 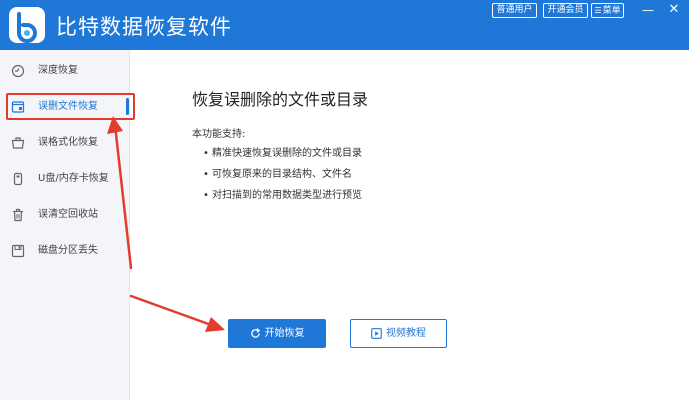 I want to click on feature-item: • 精准快速恢复误删除的文件或目录, so click(x=282, y=151).